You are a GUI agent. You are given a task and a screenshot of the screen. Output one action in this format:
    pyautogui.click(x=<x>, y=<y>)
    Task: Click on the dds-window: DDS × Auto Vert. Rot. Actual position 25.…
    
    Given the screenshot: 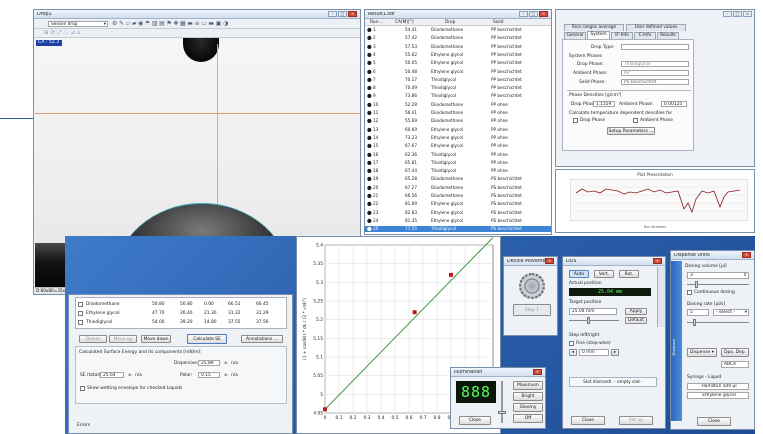 What is the action you would take?
    pyautogui.click(x=614, y=342)
    